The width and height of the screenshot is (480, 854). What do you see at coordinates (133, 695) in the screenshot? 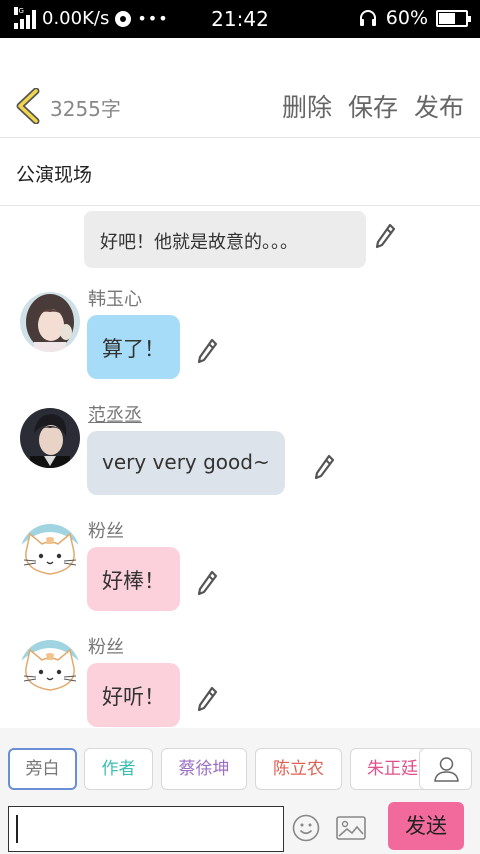
I see `message-bubble: 好听！` at bounding box center [133, 695].